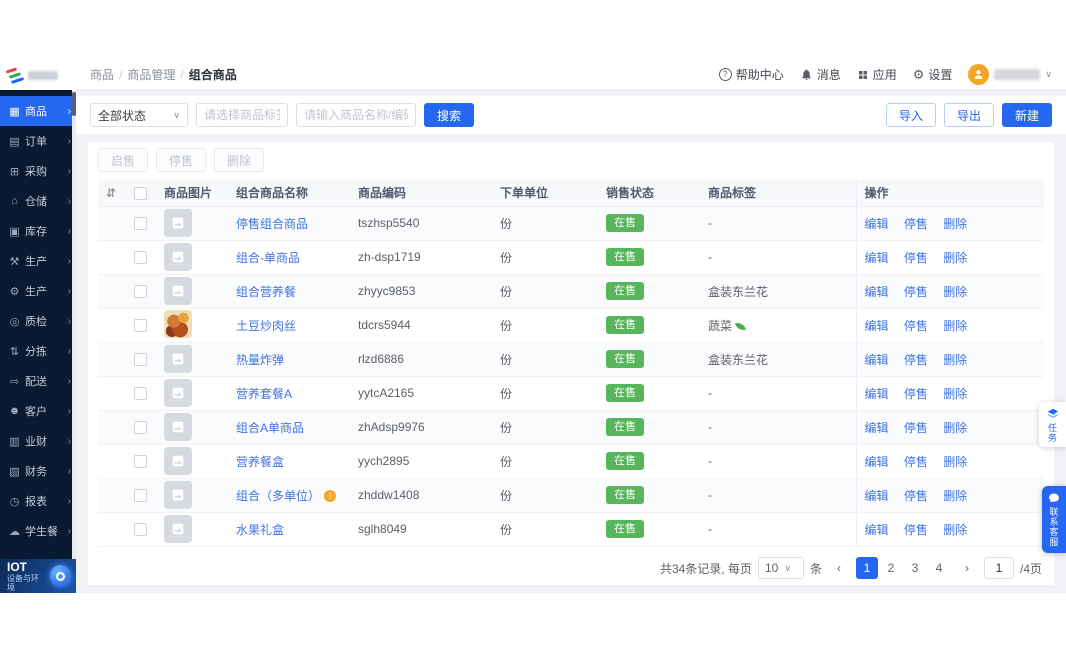 The height and width of the screenshot is (656, 1066). I want to click on page-button: 4, so click(939, 568).